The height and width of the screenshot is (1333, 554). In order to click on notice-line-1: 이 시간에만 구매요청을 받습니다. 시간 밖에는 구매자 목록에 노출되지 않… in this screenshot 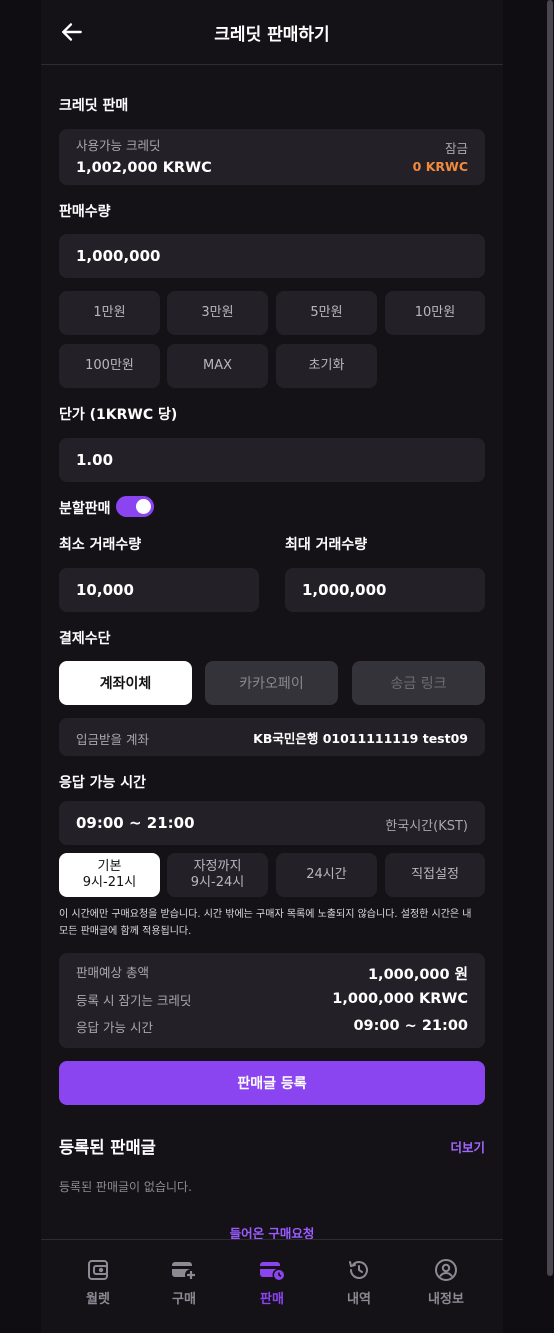, I will do `click(265, 914)`.